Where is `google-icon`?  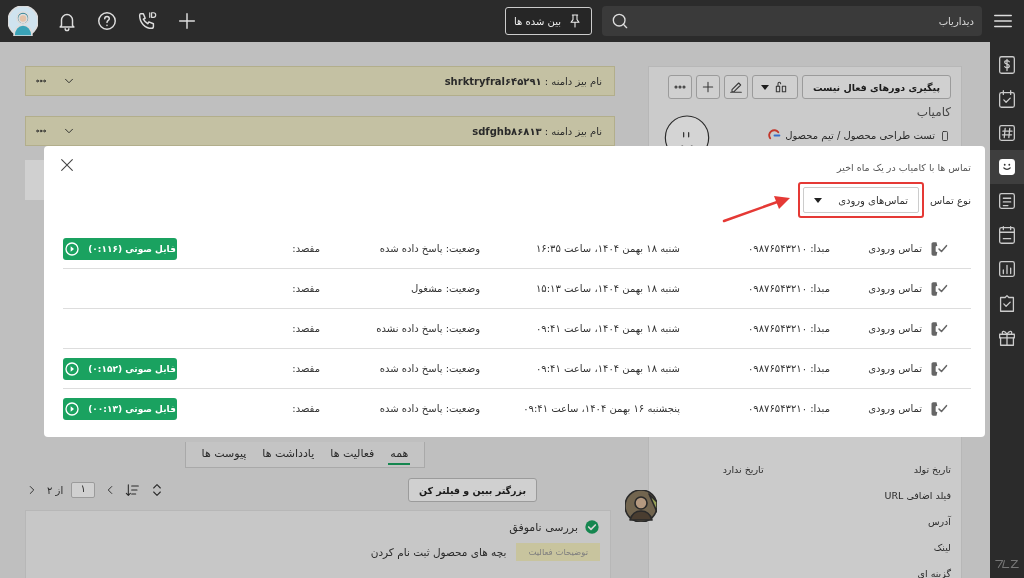
google-icon is located at coordinates (775, 135).